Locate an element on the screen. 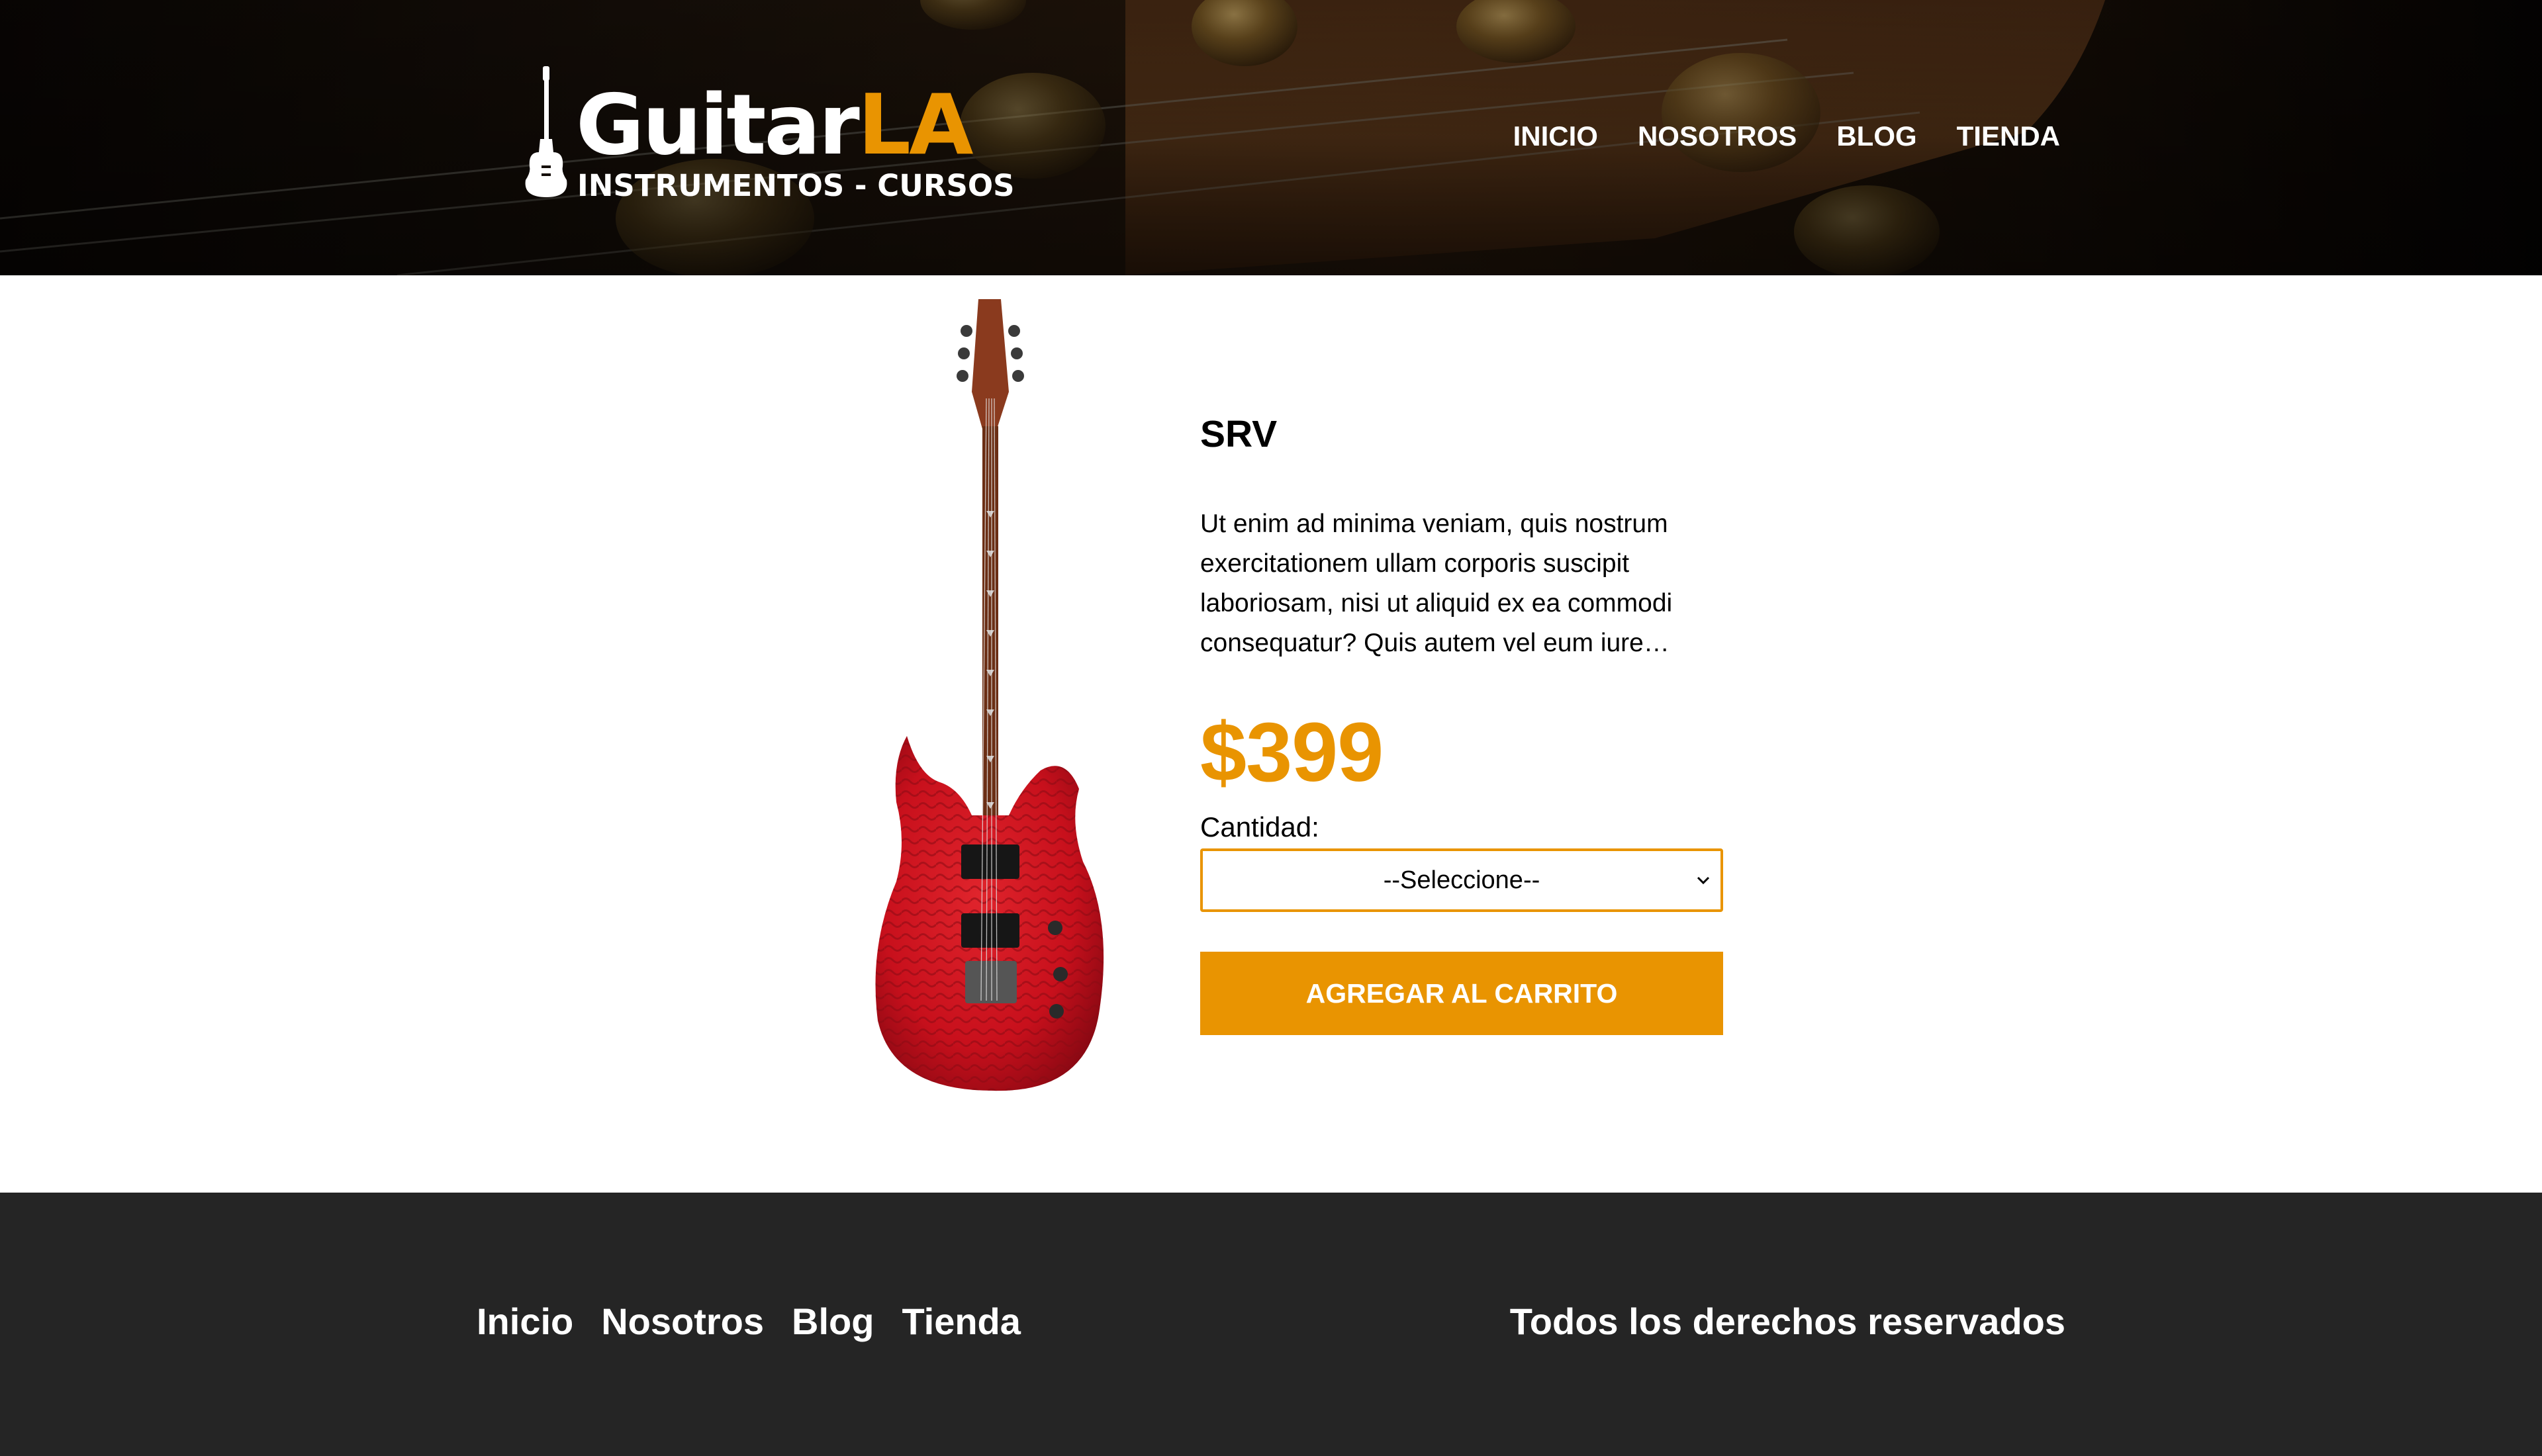 The image size is (2542, 1456). quantity-select-value: --Seleccione-- is located at coordinates (1462, 880).